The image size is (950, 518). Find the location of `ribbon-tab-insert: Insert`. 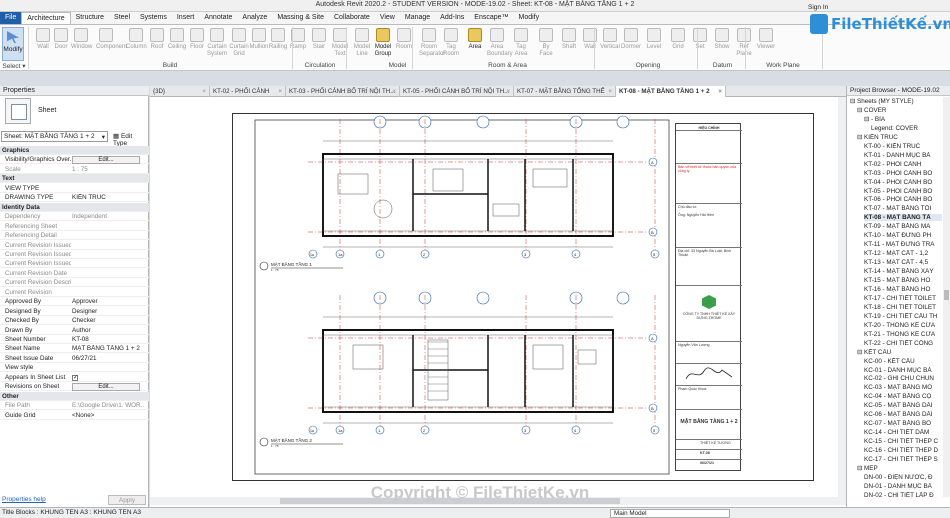

ribbon-tab-insert: Insert is located at coordinates (186, 18).